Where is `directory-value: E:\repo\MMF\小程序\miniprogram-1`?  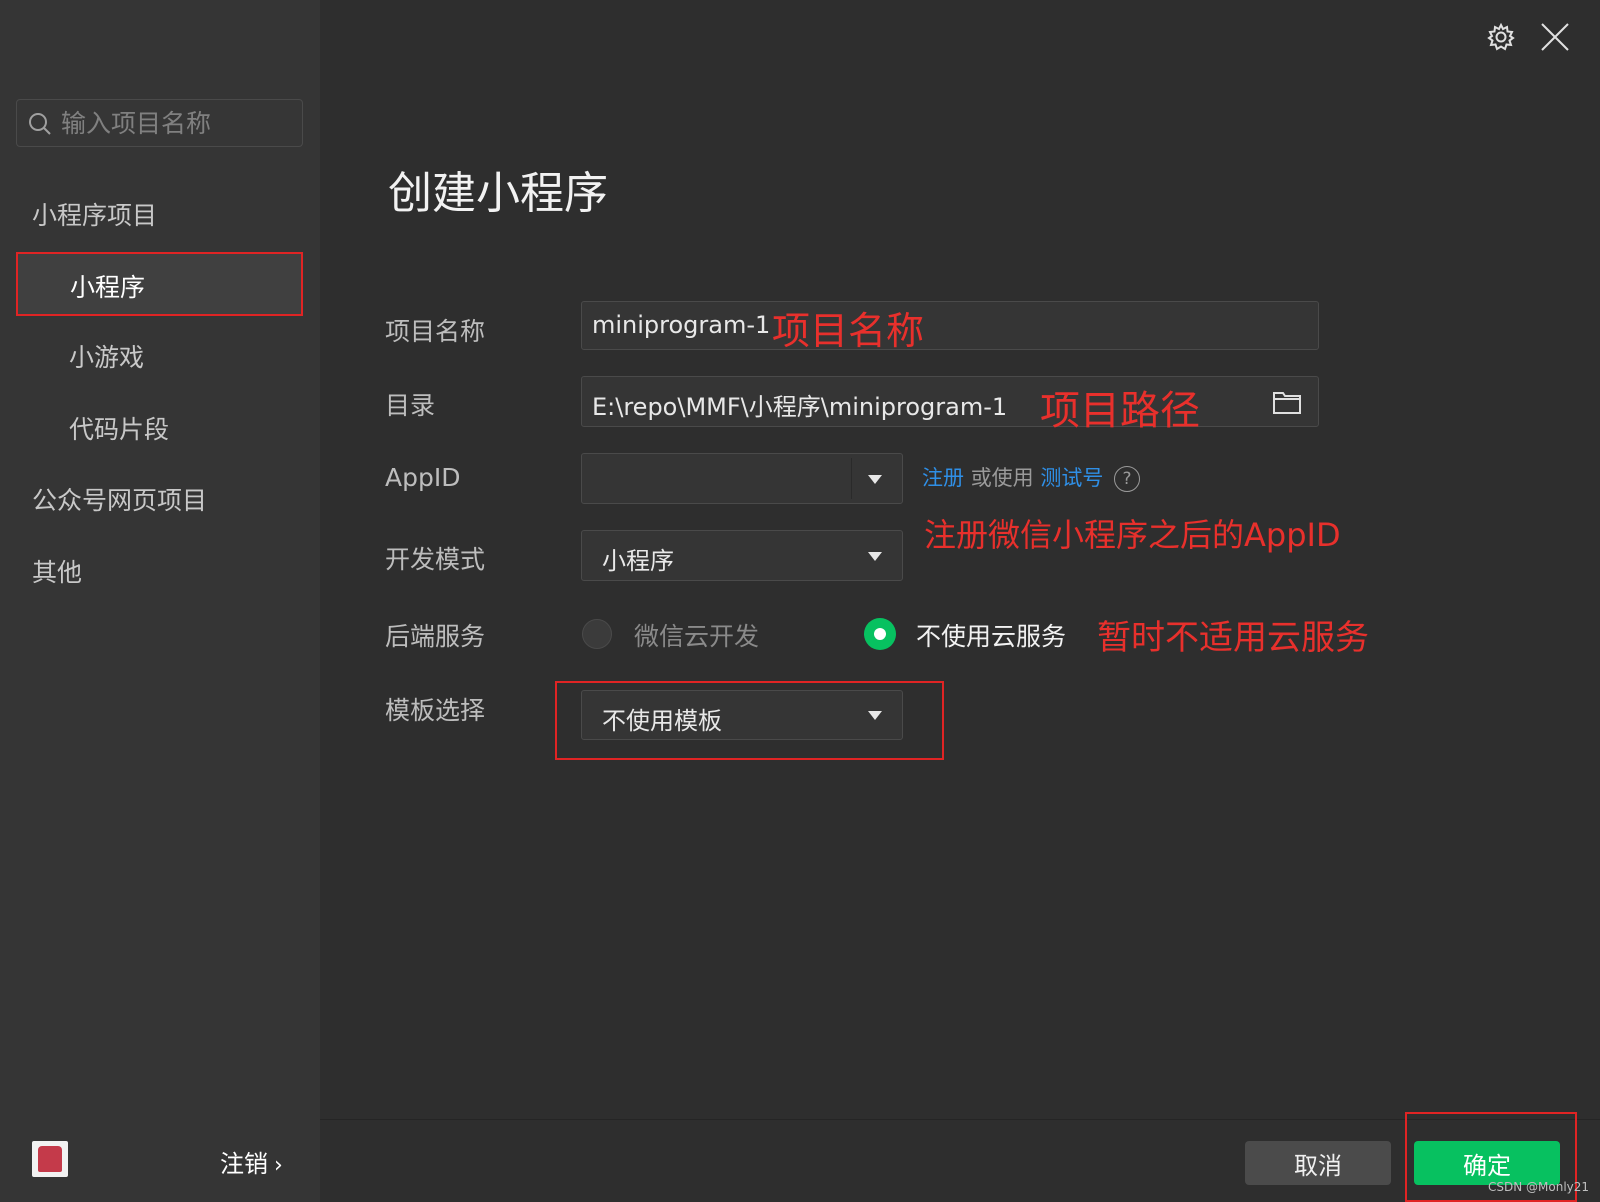
directory-value: E:\repo\MMF\小程序\miniprogram-1 is located at coordinates (800, 407).